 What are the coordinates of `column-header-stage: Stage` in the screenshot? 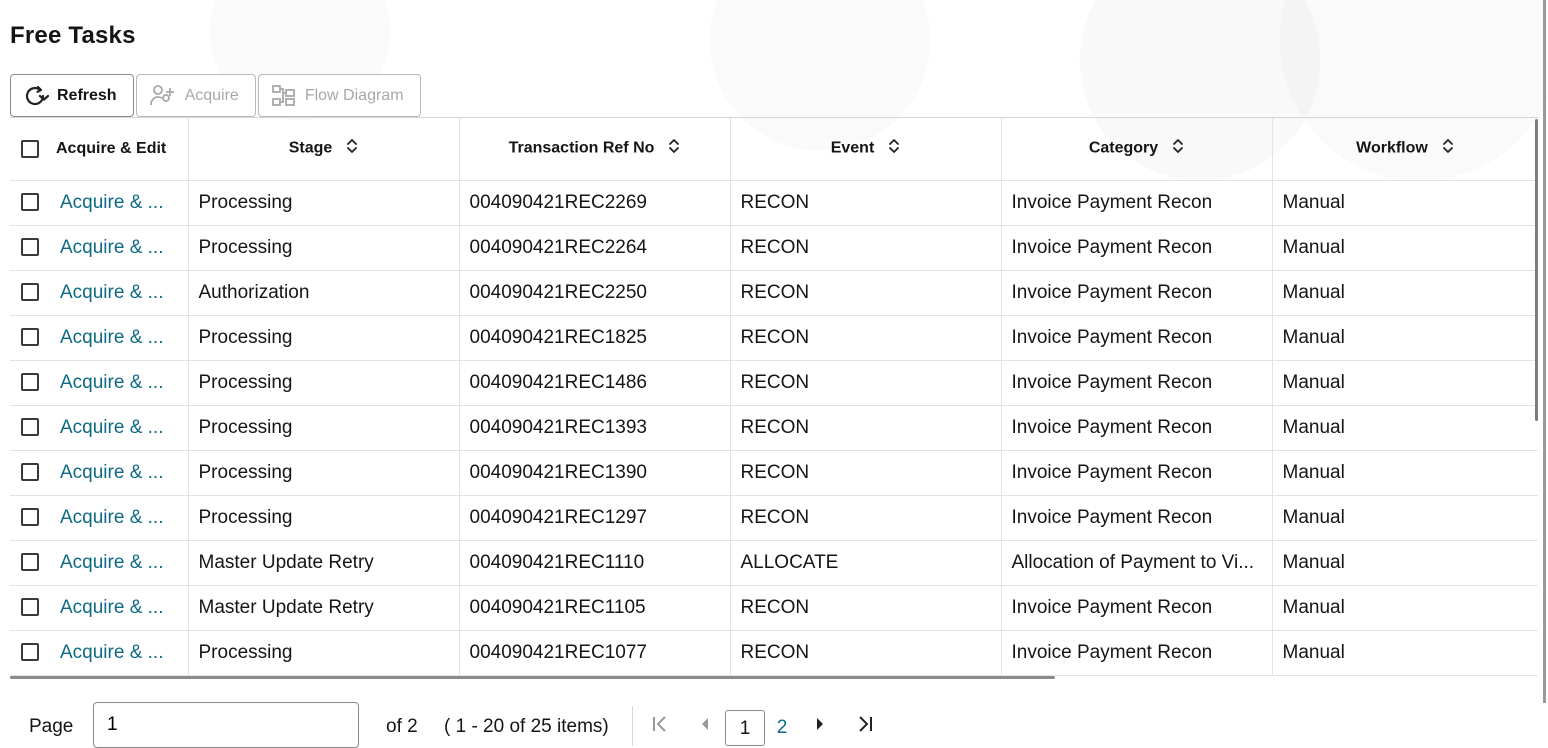 It's located at (324, 149).